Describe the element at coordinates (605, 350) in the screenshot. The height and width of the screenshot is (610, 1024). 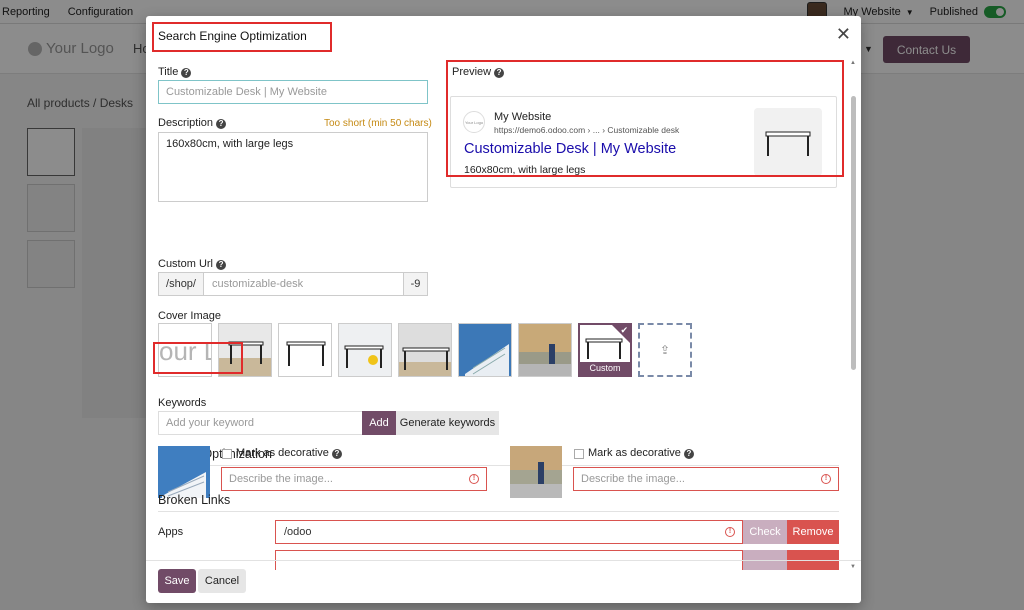
I see `cover-option-custom: ✔ Custom` at that location.